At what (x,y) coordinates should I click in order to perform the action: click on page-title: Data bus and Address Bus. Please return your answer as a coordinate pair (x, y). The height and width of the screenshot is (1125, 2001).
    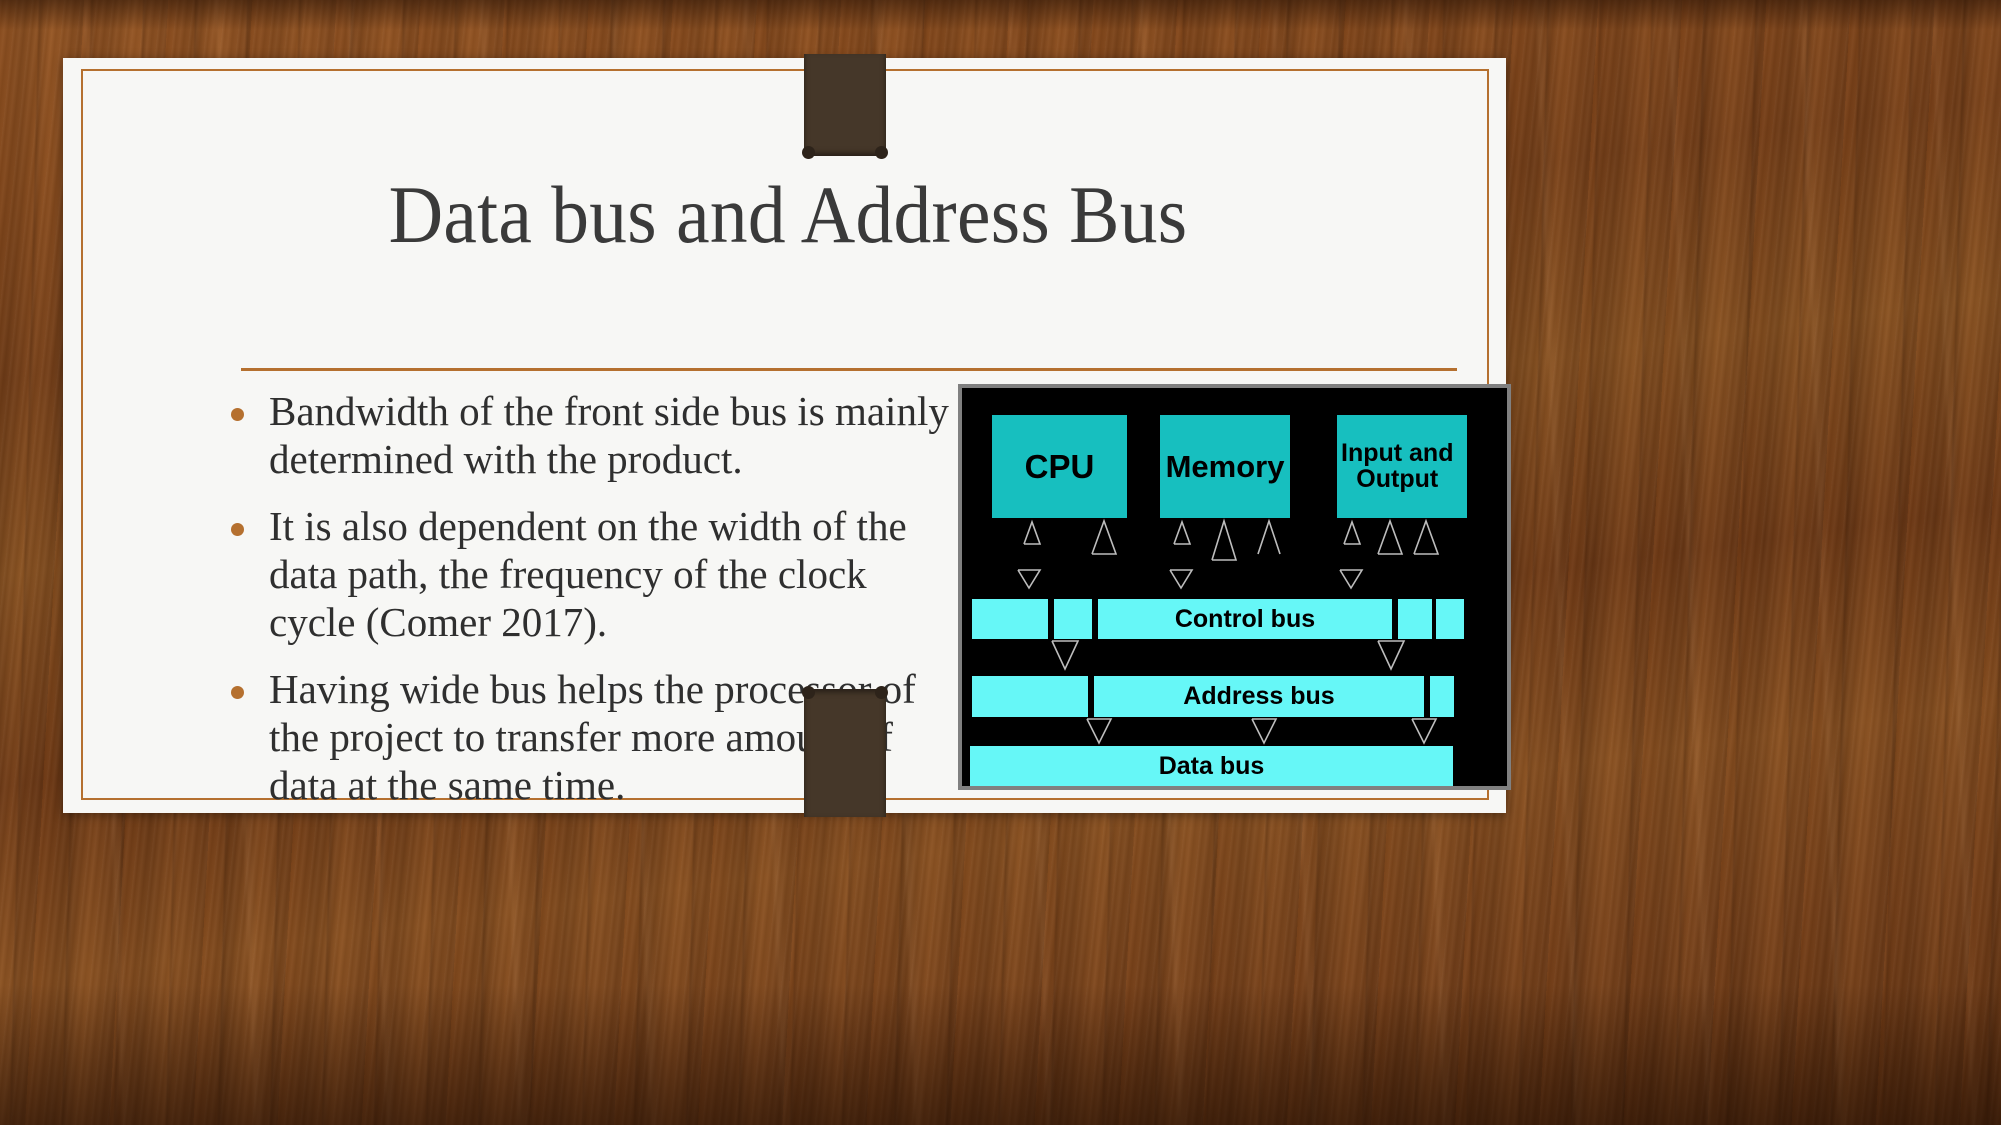
    Looking at the image, I should click on (788, 214).